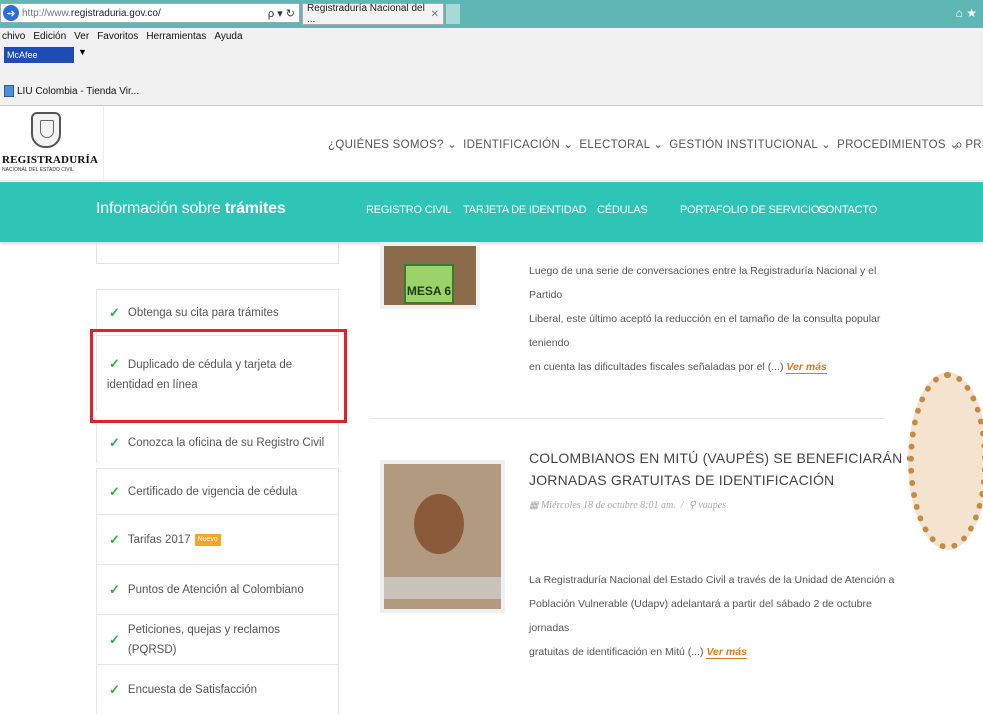 This screenshot has width=983, height=714. Describe the element at coordinates (159, 539) in the screenshot. I see `sidebar-item-label: Tarifas 2017` at that location.